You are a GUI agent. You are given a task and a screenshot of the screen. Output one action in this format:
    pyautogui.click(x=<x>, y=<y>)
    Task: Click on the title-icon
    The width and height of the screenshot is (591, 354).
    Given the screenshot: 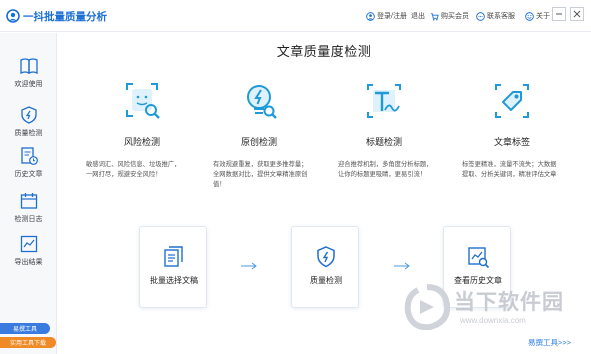 What is the action you would take?
    pyautogui.click(x=384, y=101)
    